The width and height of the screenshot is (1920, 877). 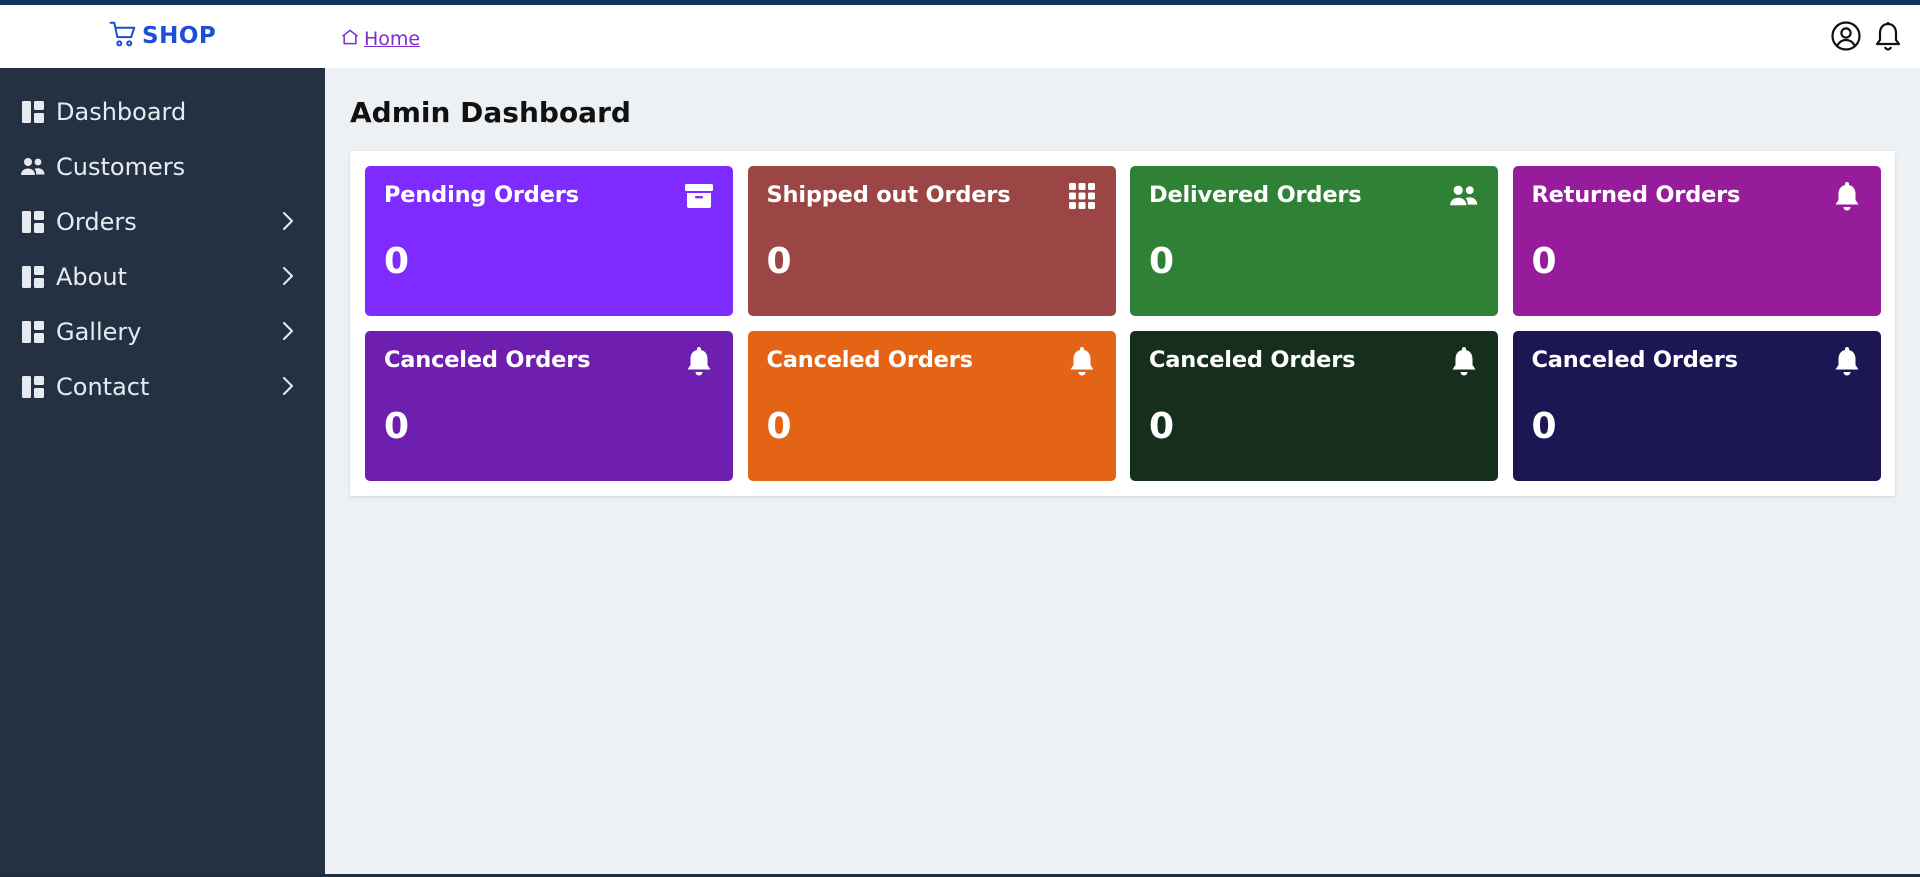 What do you see at coordinates (1314, 241) in the screenshot?
I see `stat-card-delivered-orders: Delivered Orders 0` at bounding box center [1314, 241].